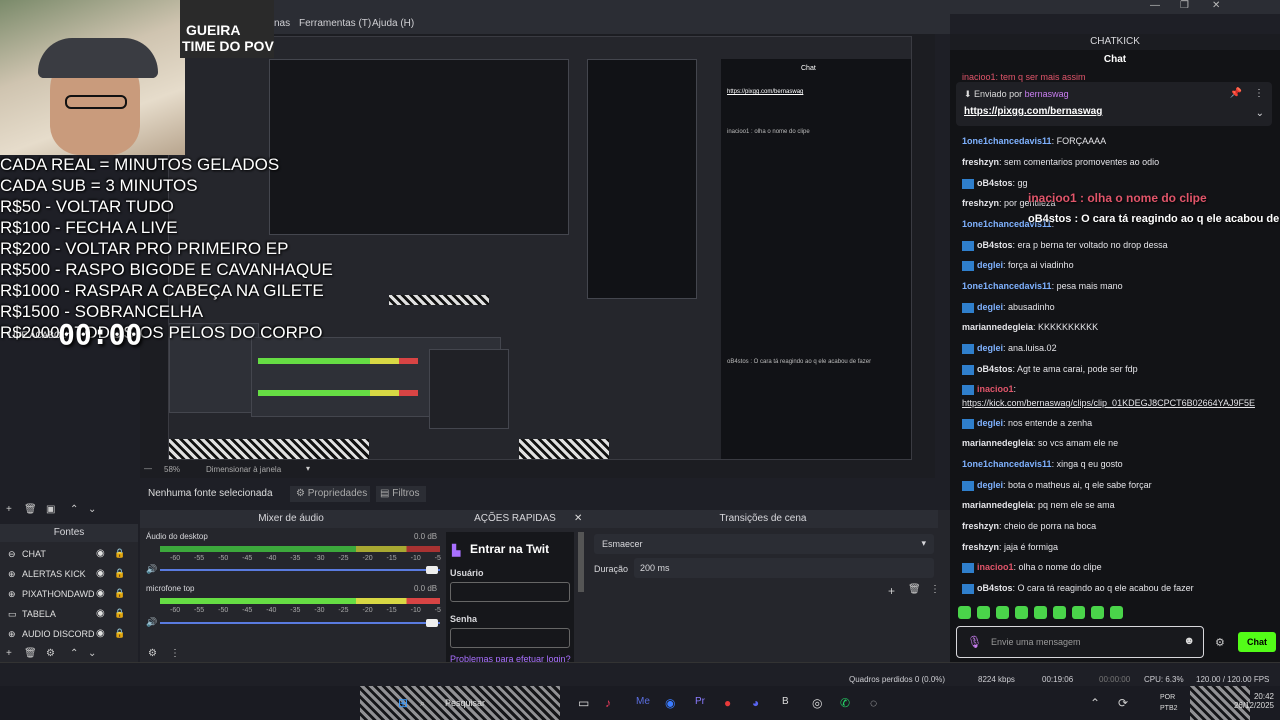 Image resolution: width=1280 pixels, height=720 pixels. What do you see at coordinates (9, 653) in the screenshot?
I see `add-source-icon: +` at bounding box center [9, 653].